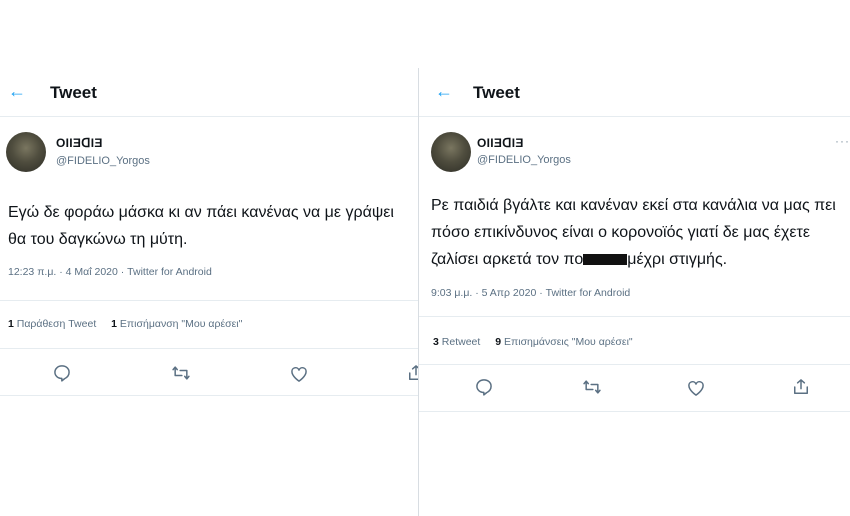 The image size is (850, 516). Describe the element at coordinates (605, 259) in the screenshot. I see `redaction-bar` at that location.